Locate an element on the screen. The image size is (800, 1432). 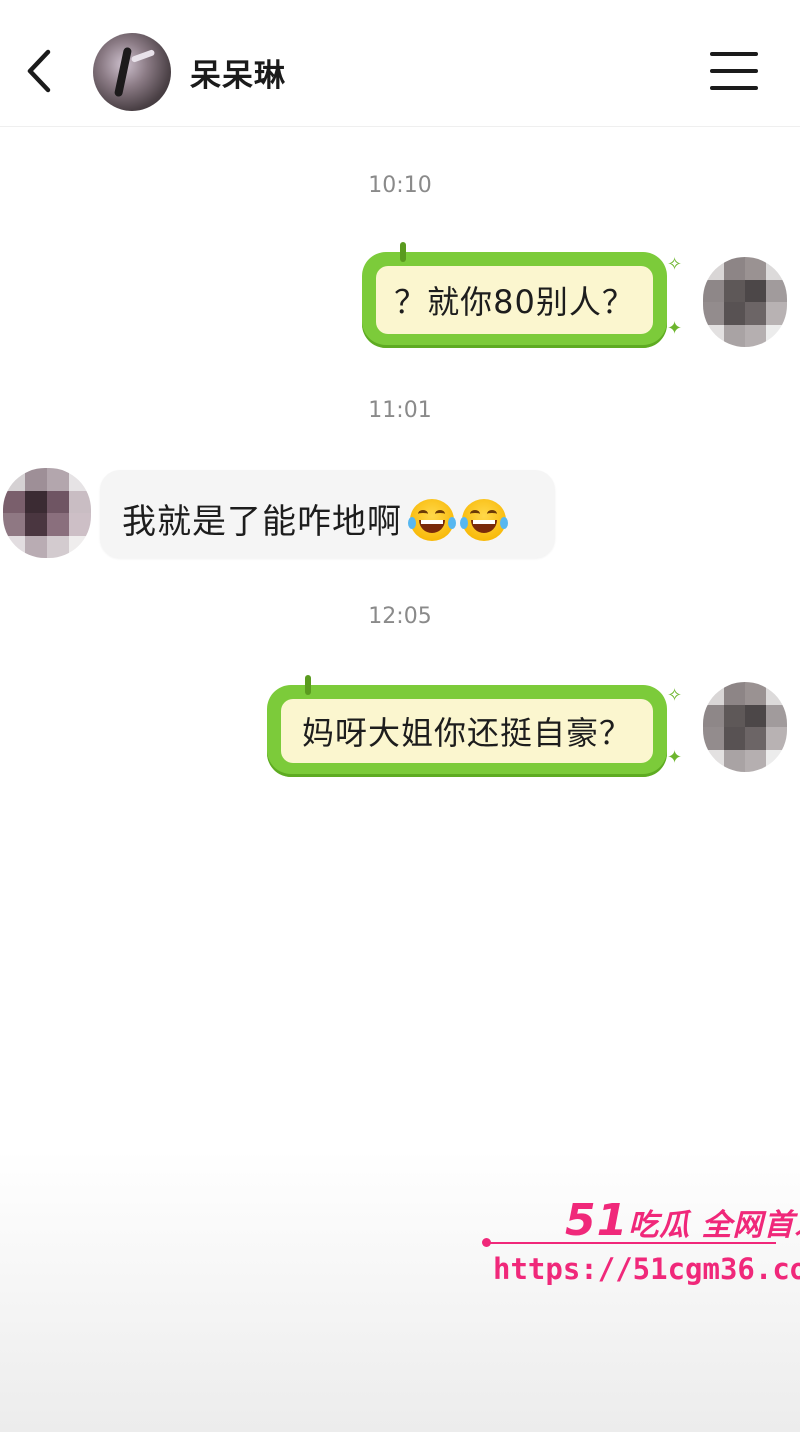
contact-avatar is located at coordinates (132, 72).